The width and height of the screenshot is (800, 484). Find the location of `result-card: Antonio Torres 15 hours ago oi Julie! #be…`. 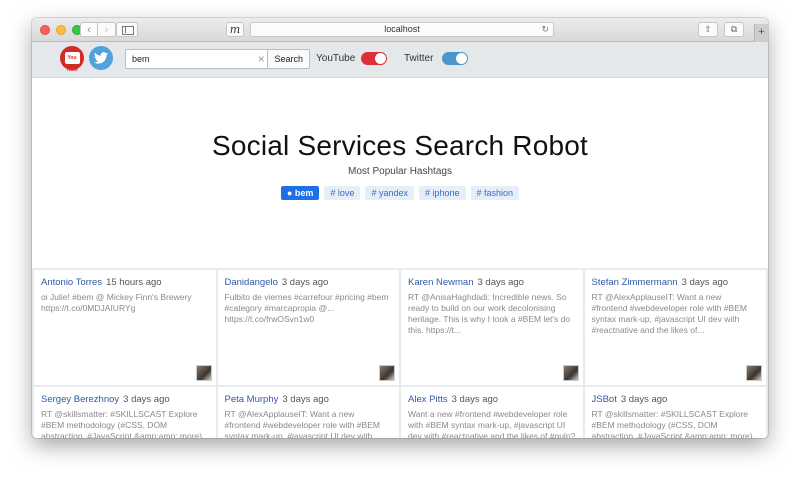

result-card: Antonio Torres 15 hours ago oi Julie! #be… is located at coordinates (125, 327).